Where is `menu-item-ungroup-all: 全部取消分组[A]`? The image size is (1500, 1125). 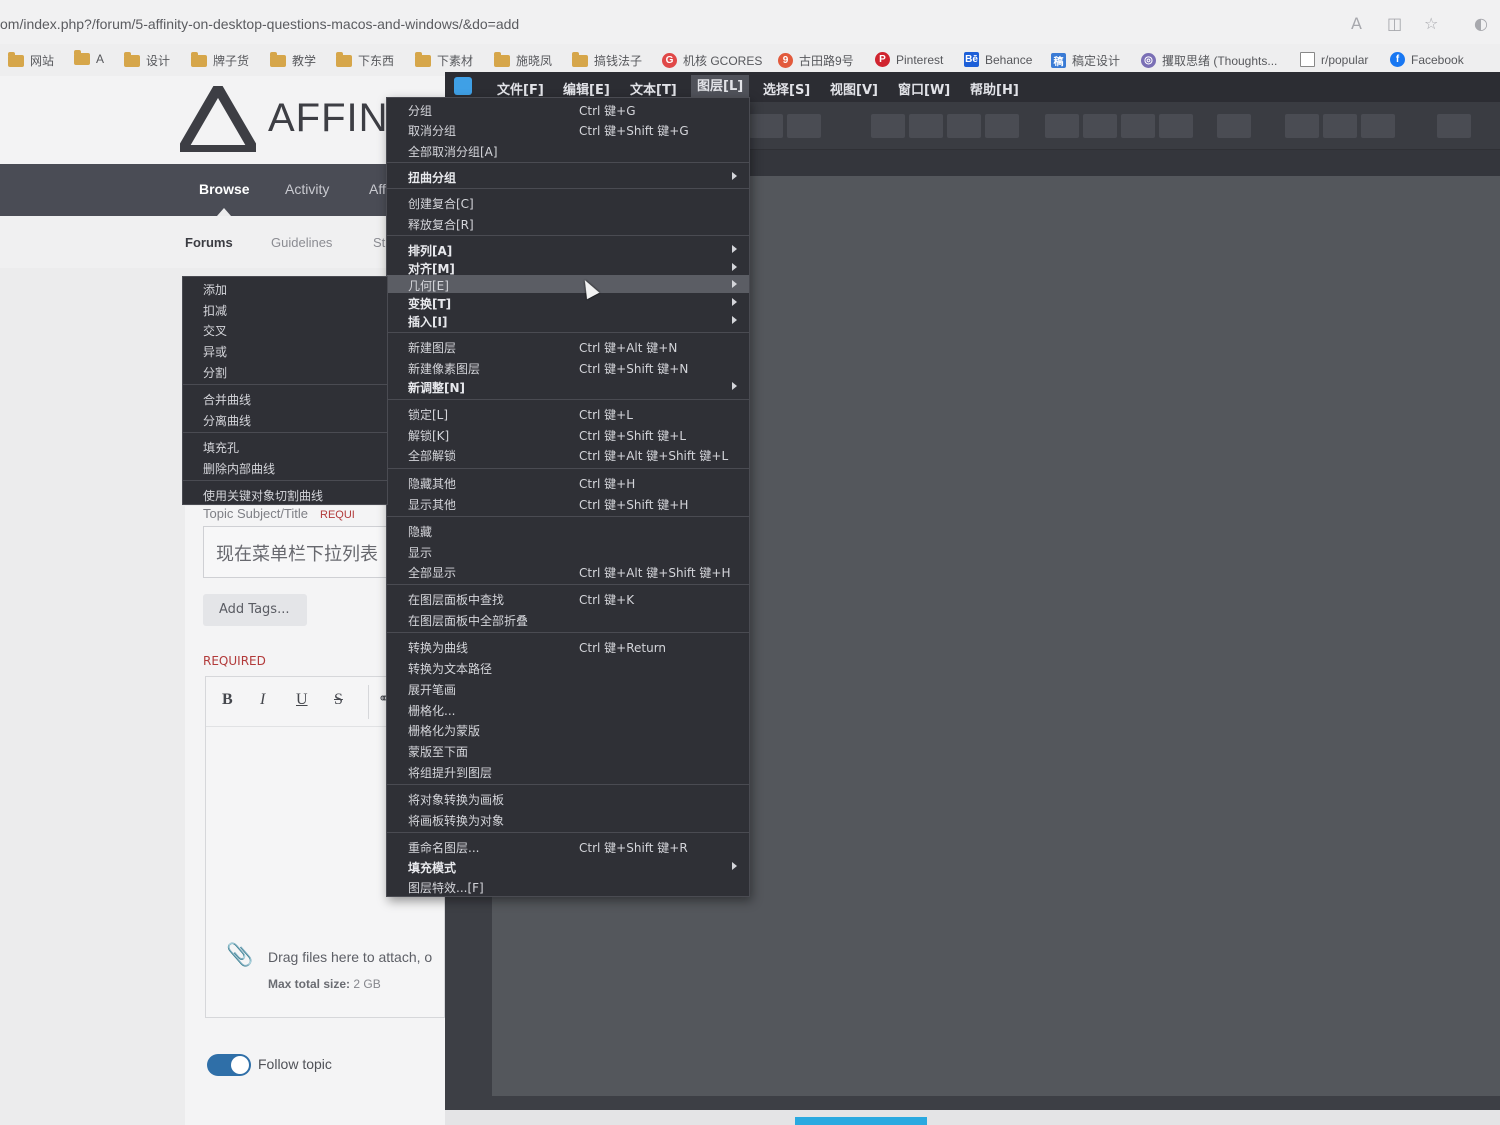
menu-item-ungroup-all: 全部取消分组[A] is located at coordinates (568, 150).